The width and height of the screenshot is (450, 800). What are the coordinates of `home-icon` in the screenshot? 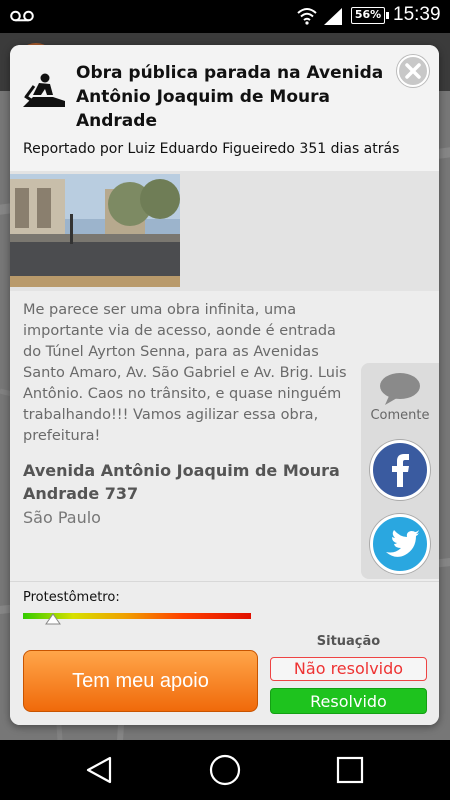 It's located at (225, 770).